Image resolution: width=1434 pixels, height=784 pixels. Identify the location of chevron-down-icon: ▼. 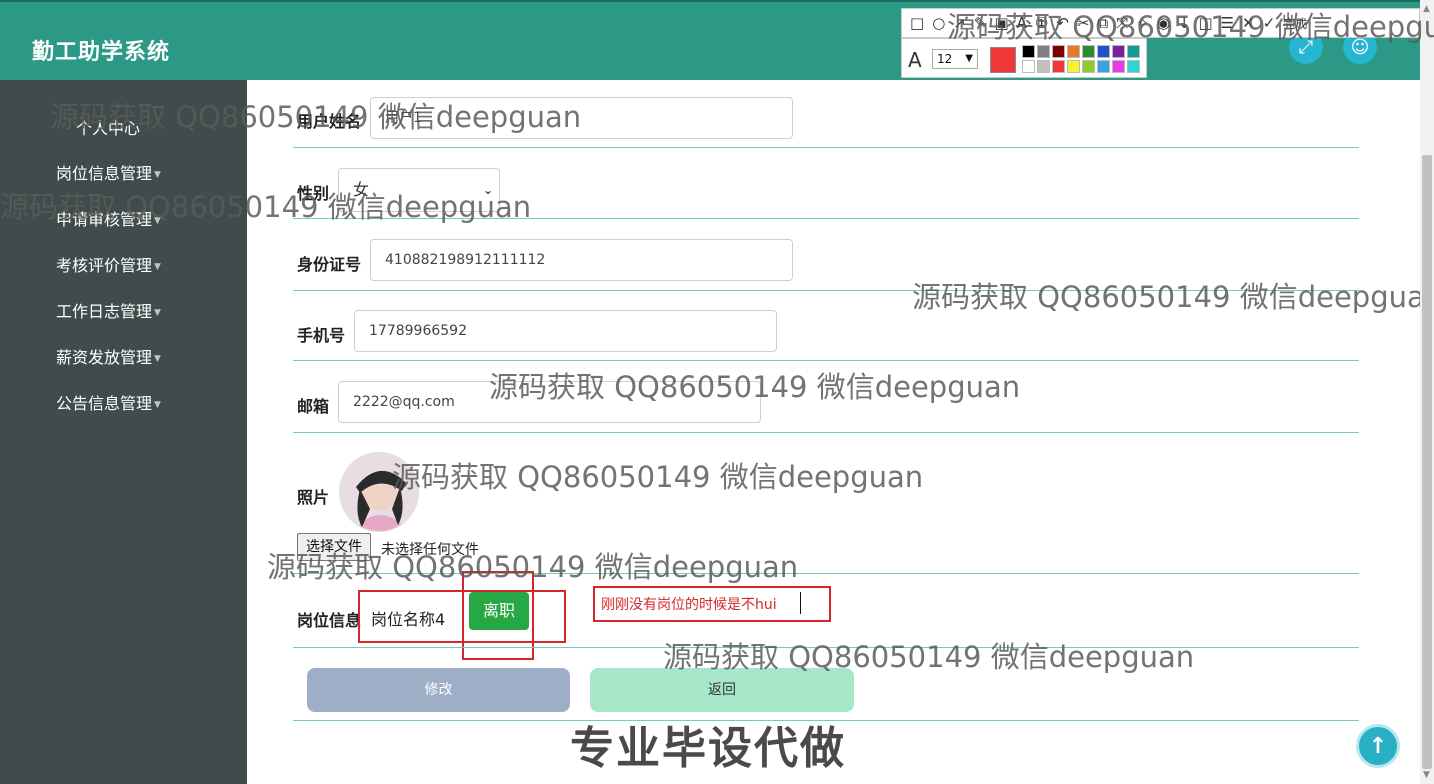
(969, 58).